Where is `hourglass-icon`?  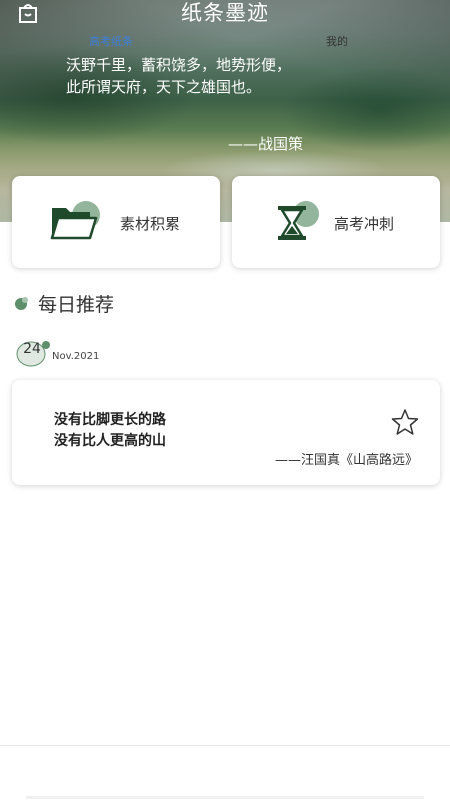
hourglass-icon is located at coordinates (296, 222).